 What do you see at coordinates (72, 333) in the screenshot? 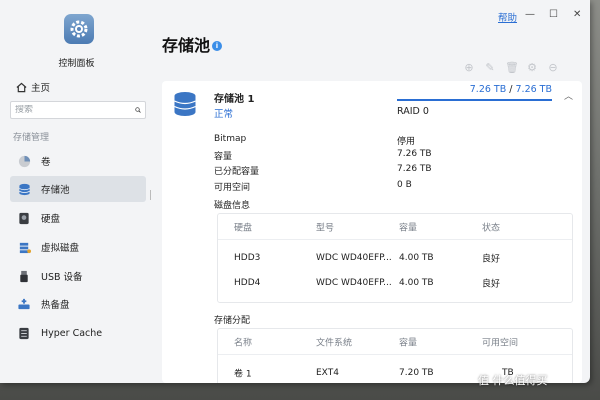
I see `sidebar-item-label: Hyper Cache` at bounding box center [72, 333].